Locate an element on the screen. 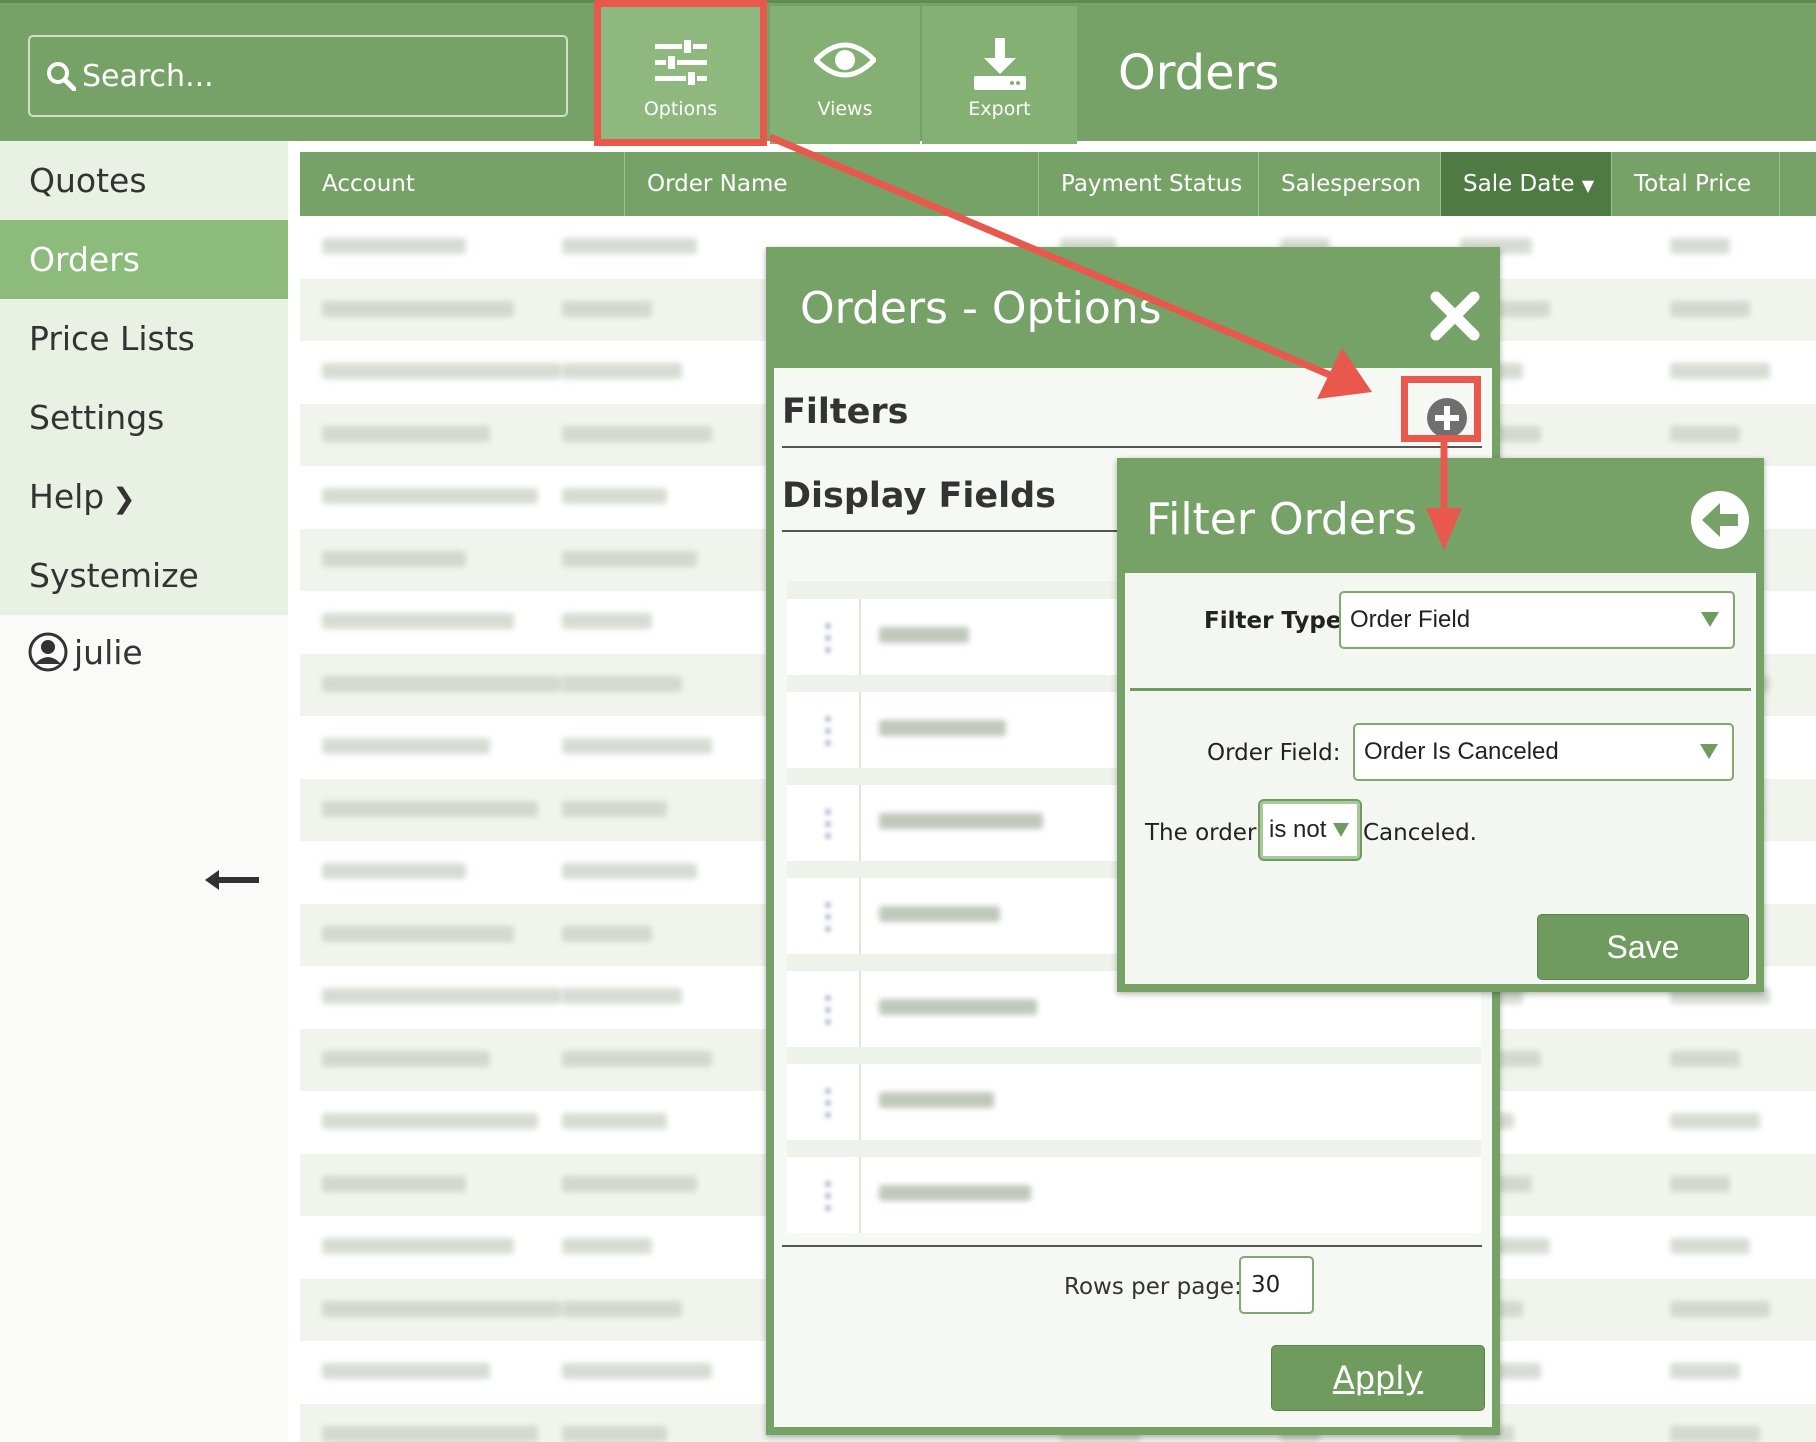  condition-value: is not is located at coordinates (1298, 829).